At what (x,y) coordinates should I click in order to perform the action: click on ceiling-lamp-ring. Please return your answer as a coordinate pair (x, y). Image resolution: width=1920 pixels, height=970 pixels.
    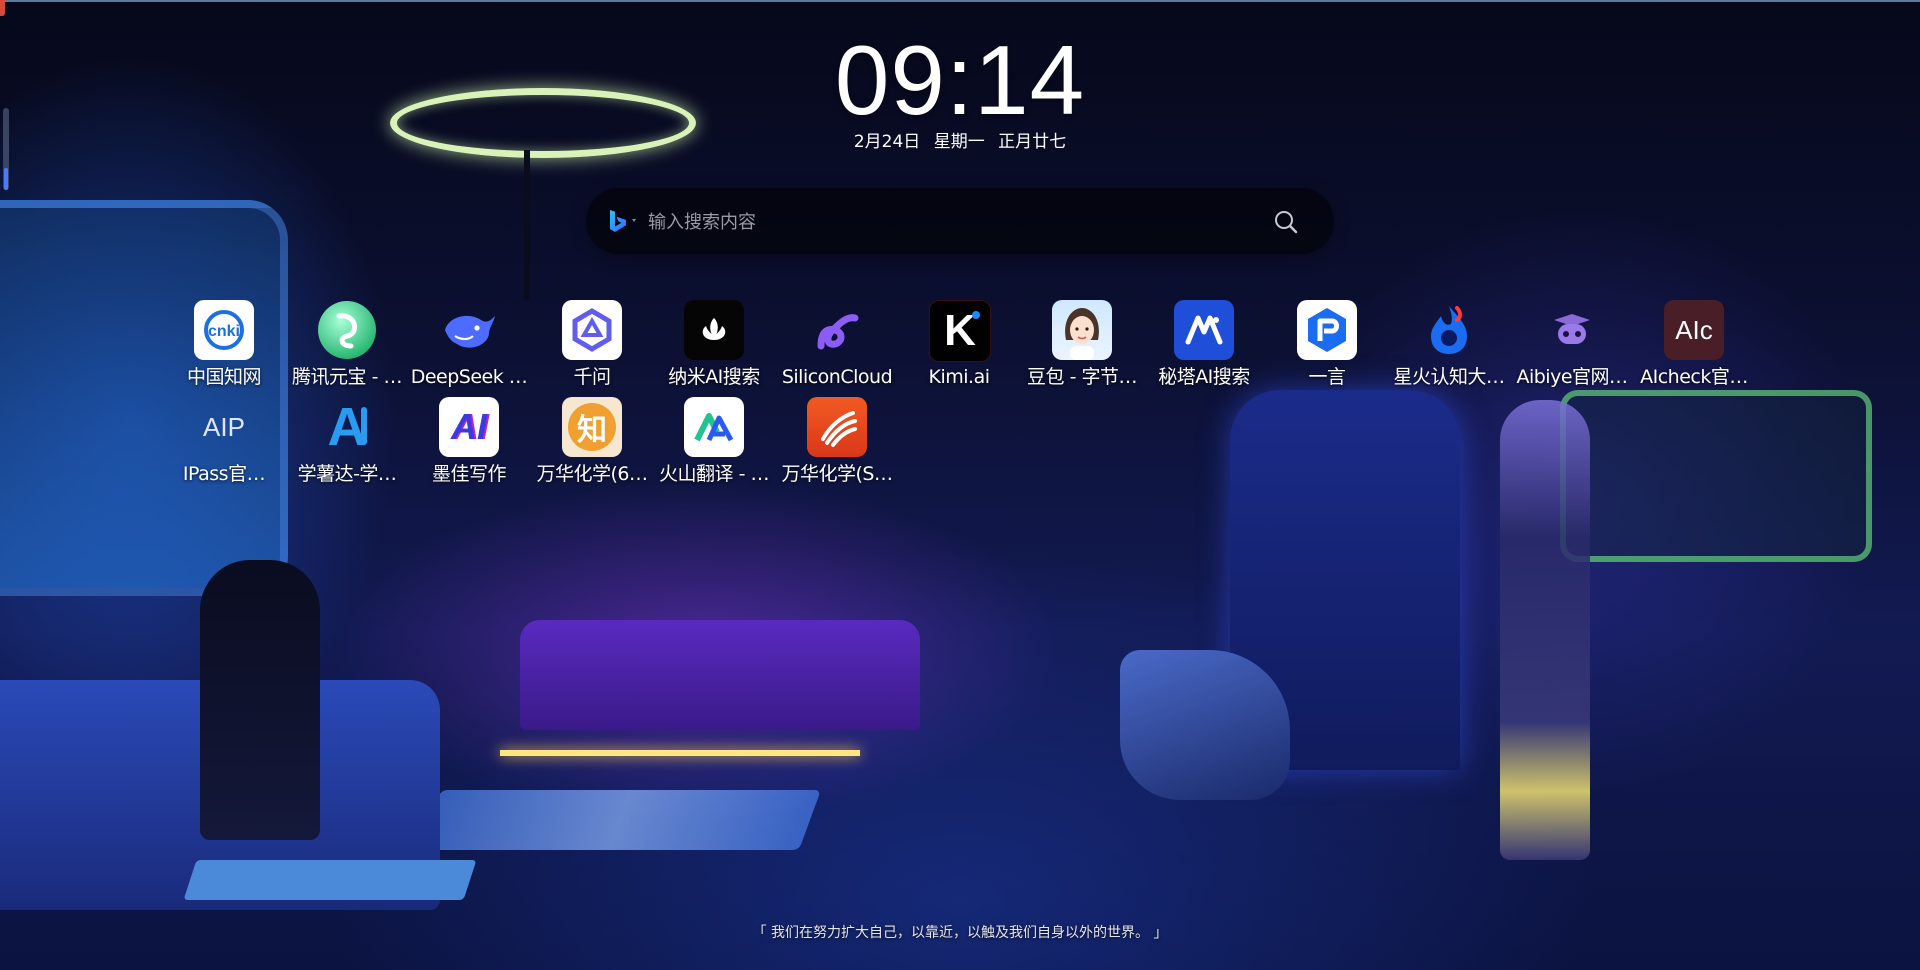
    Looking at the image, I should click on (543, 123).